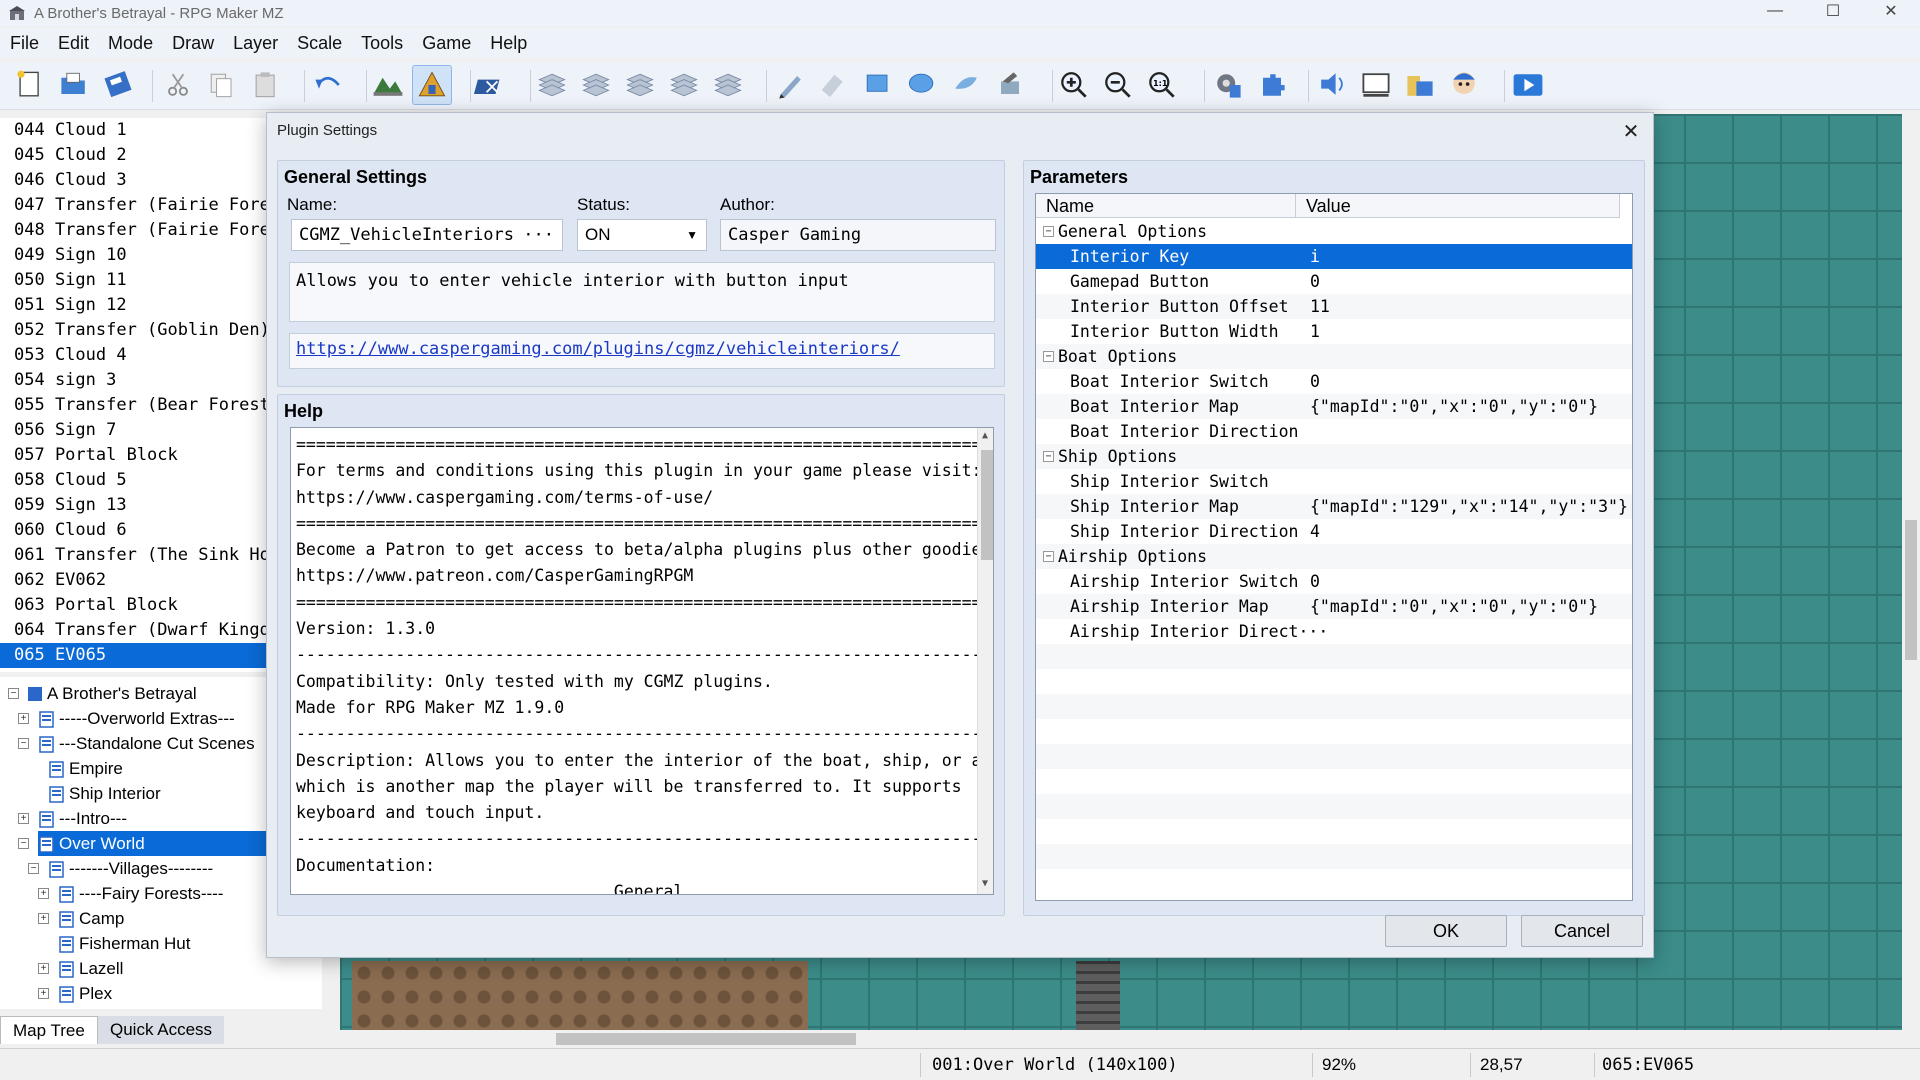  Describe the element at coordinates (1334, 631) in the screenshot. I see `parameter-row: Airship Interior Direct···` at that location.